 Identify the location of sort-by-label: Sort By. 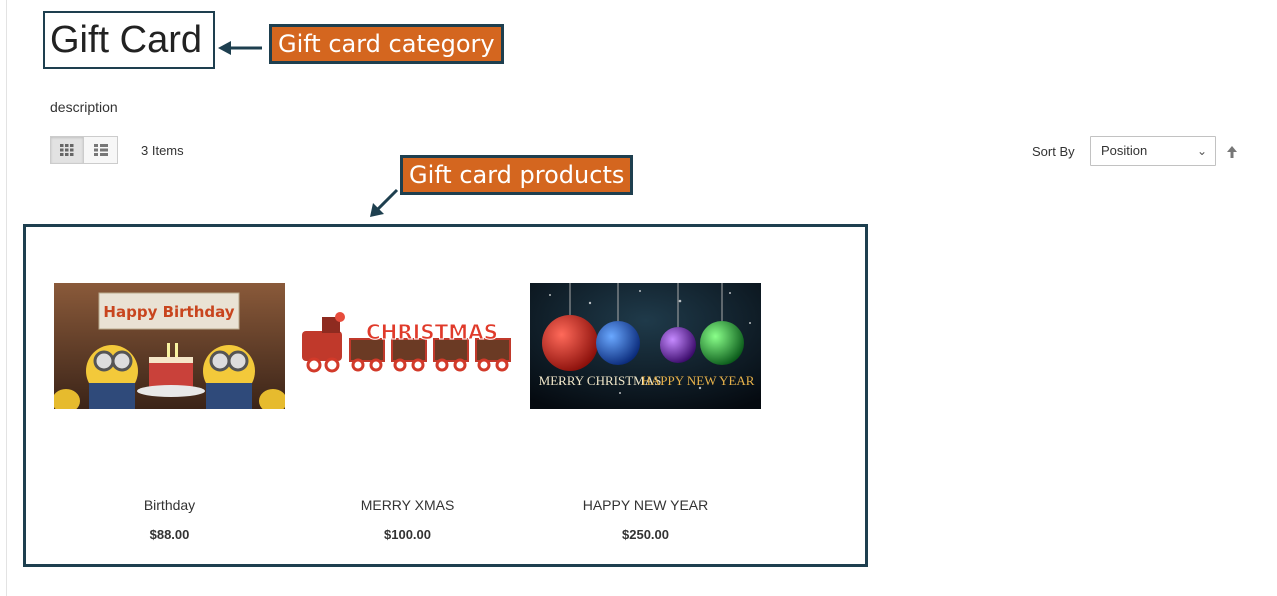
(1053, 151).